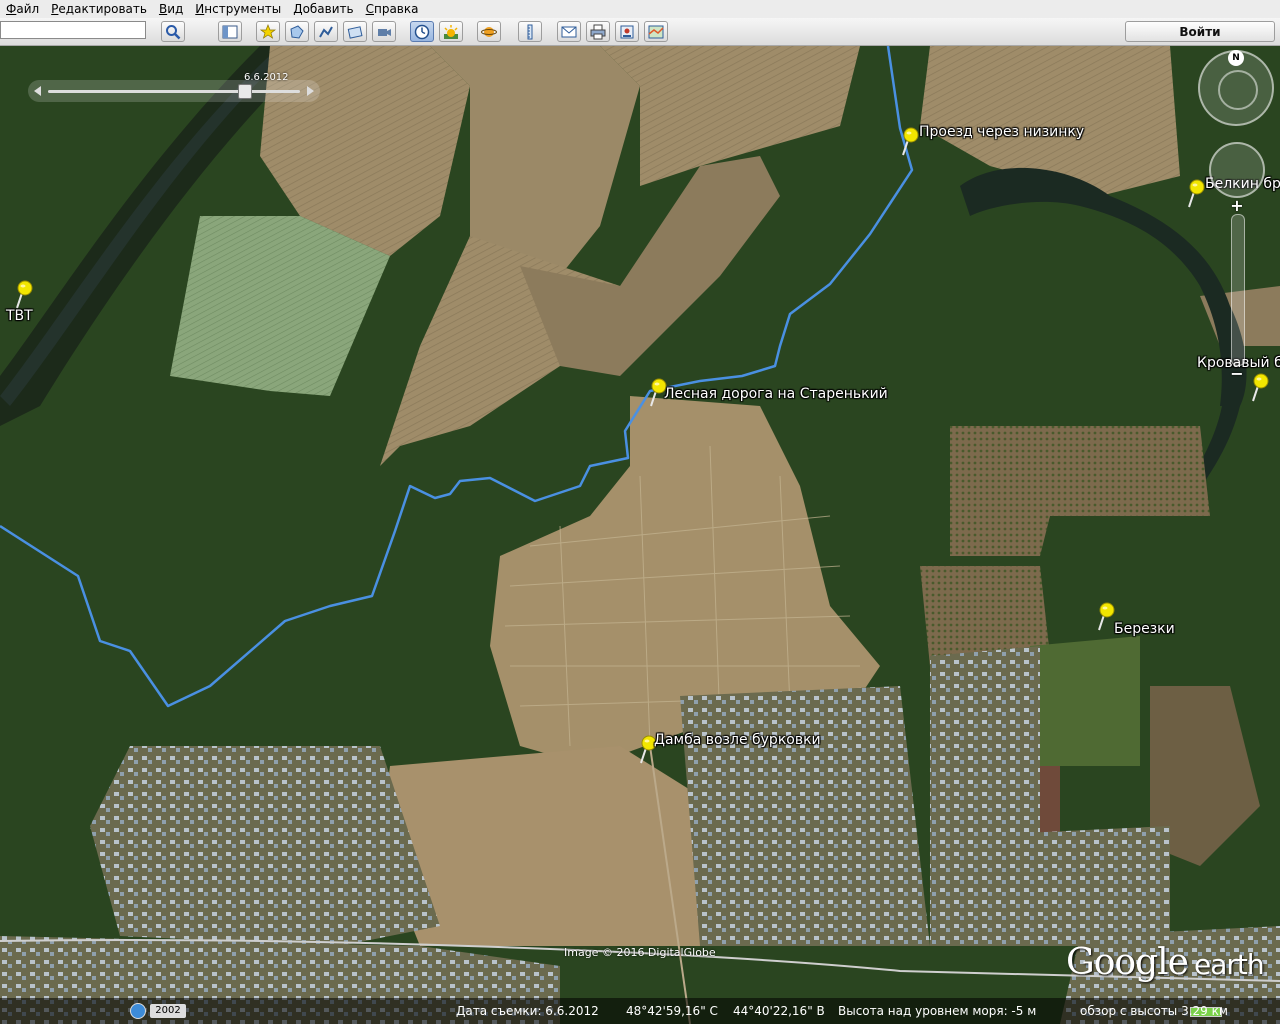 The image size is (1280, 1024). Describe the element at coordinates (640, 32) in the screenshot. I see `toolbar: Войти` at that location.